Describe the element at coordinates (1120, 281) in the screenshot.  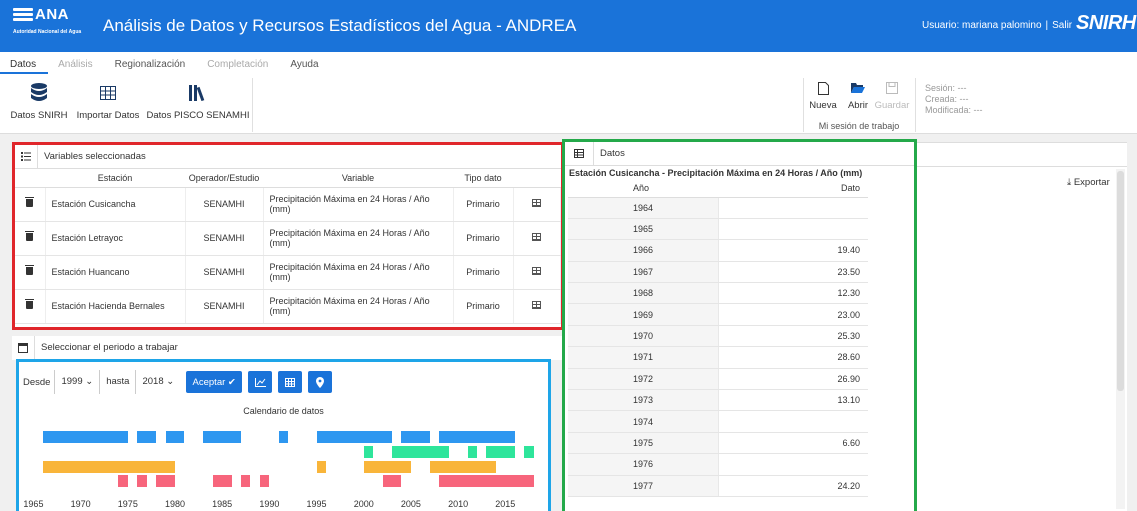
I see `scrollbar-thumb` at that location.